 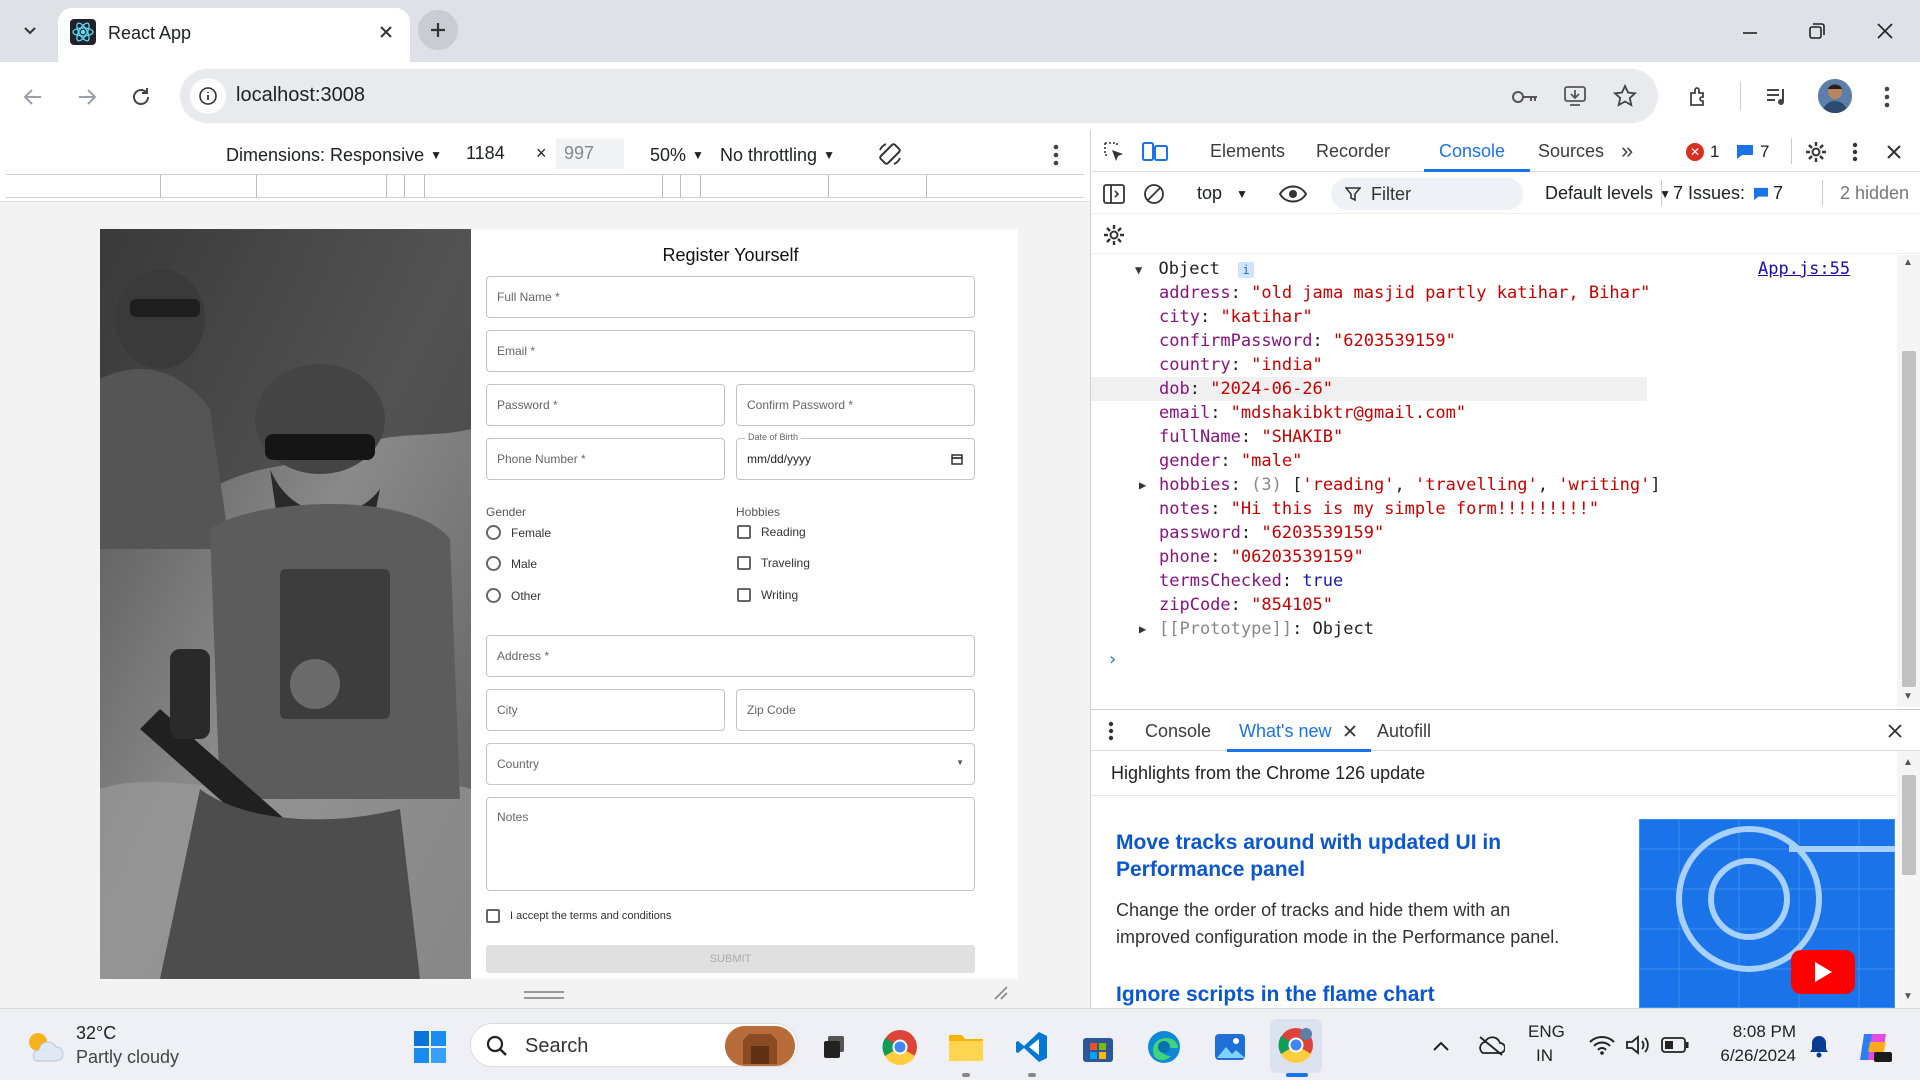 I want to click on browser-tab: React App, so click(x=234, y=35).